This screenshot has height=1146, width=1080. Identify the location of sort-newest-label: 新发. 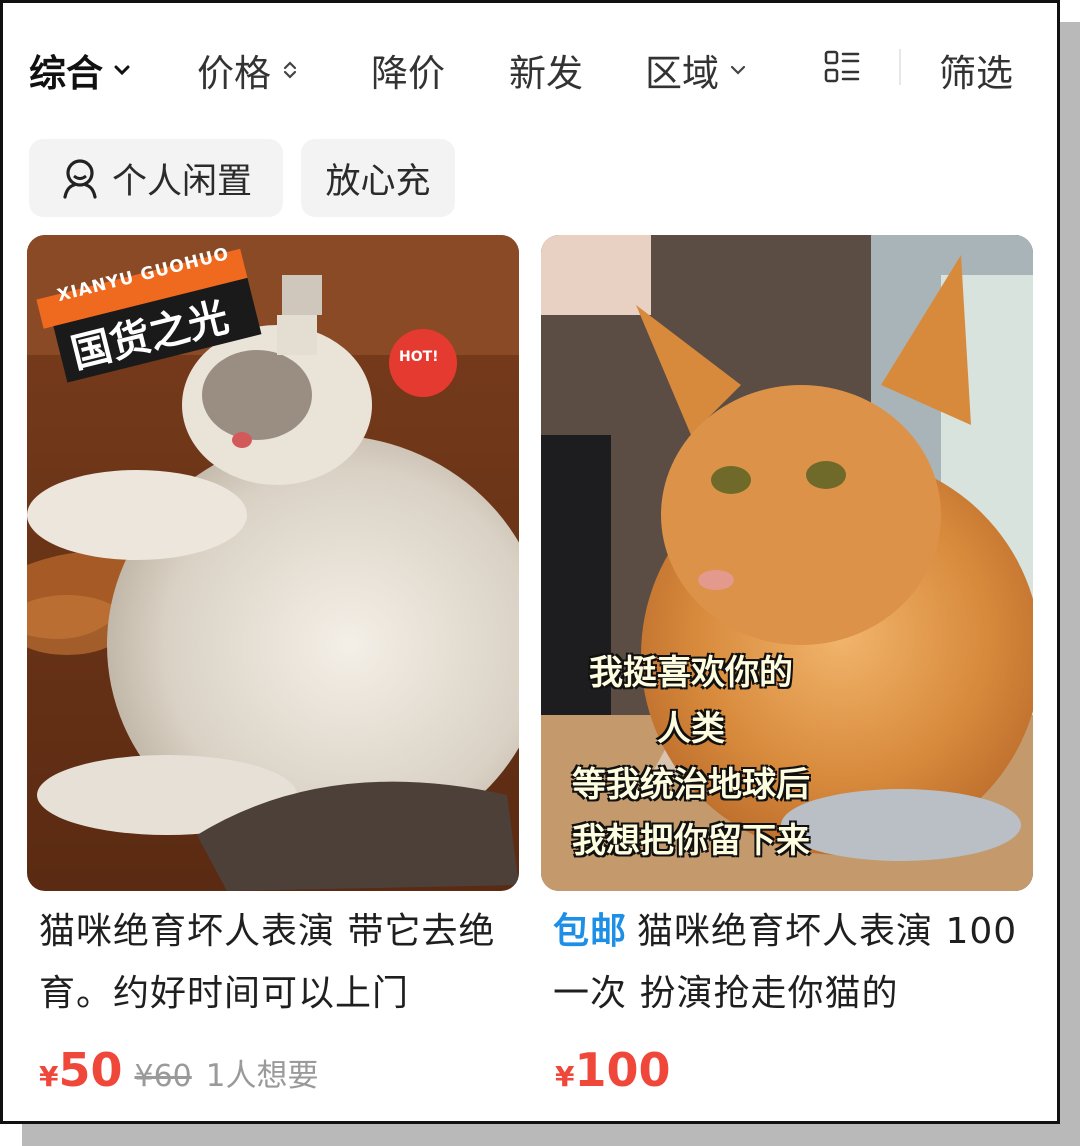
(546, 73).